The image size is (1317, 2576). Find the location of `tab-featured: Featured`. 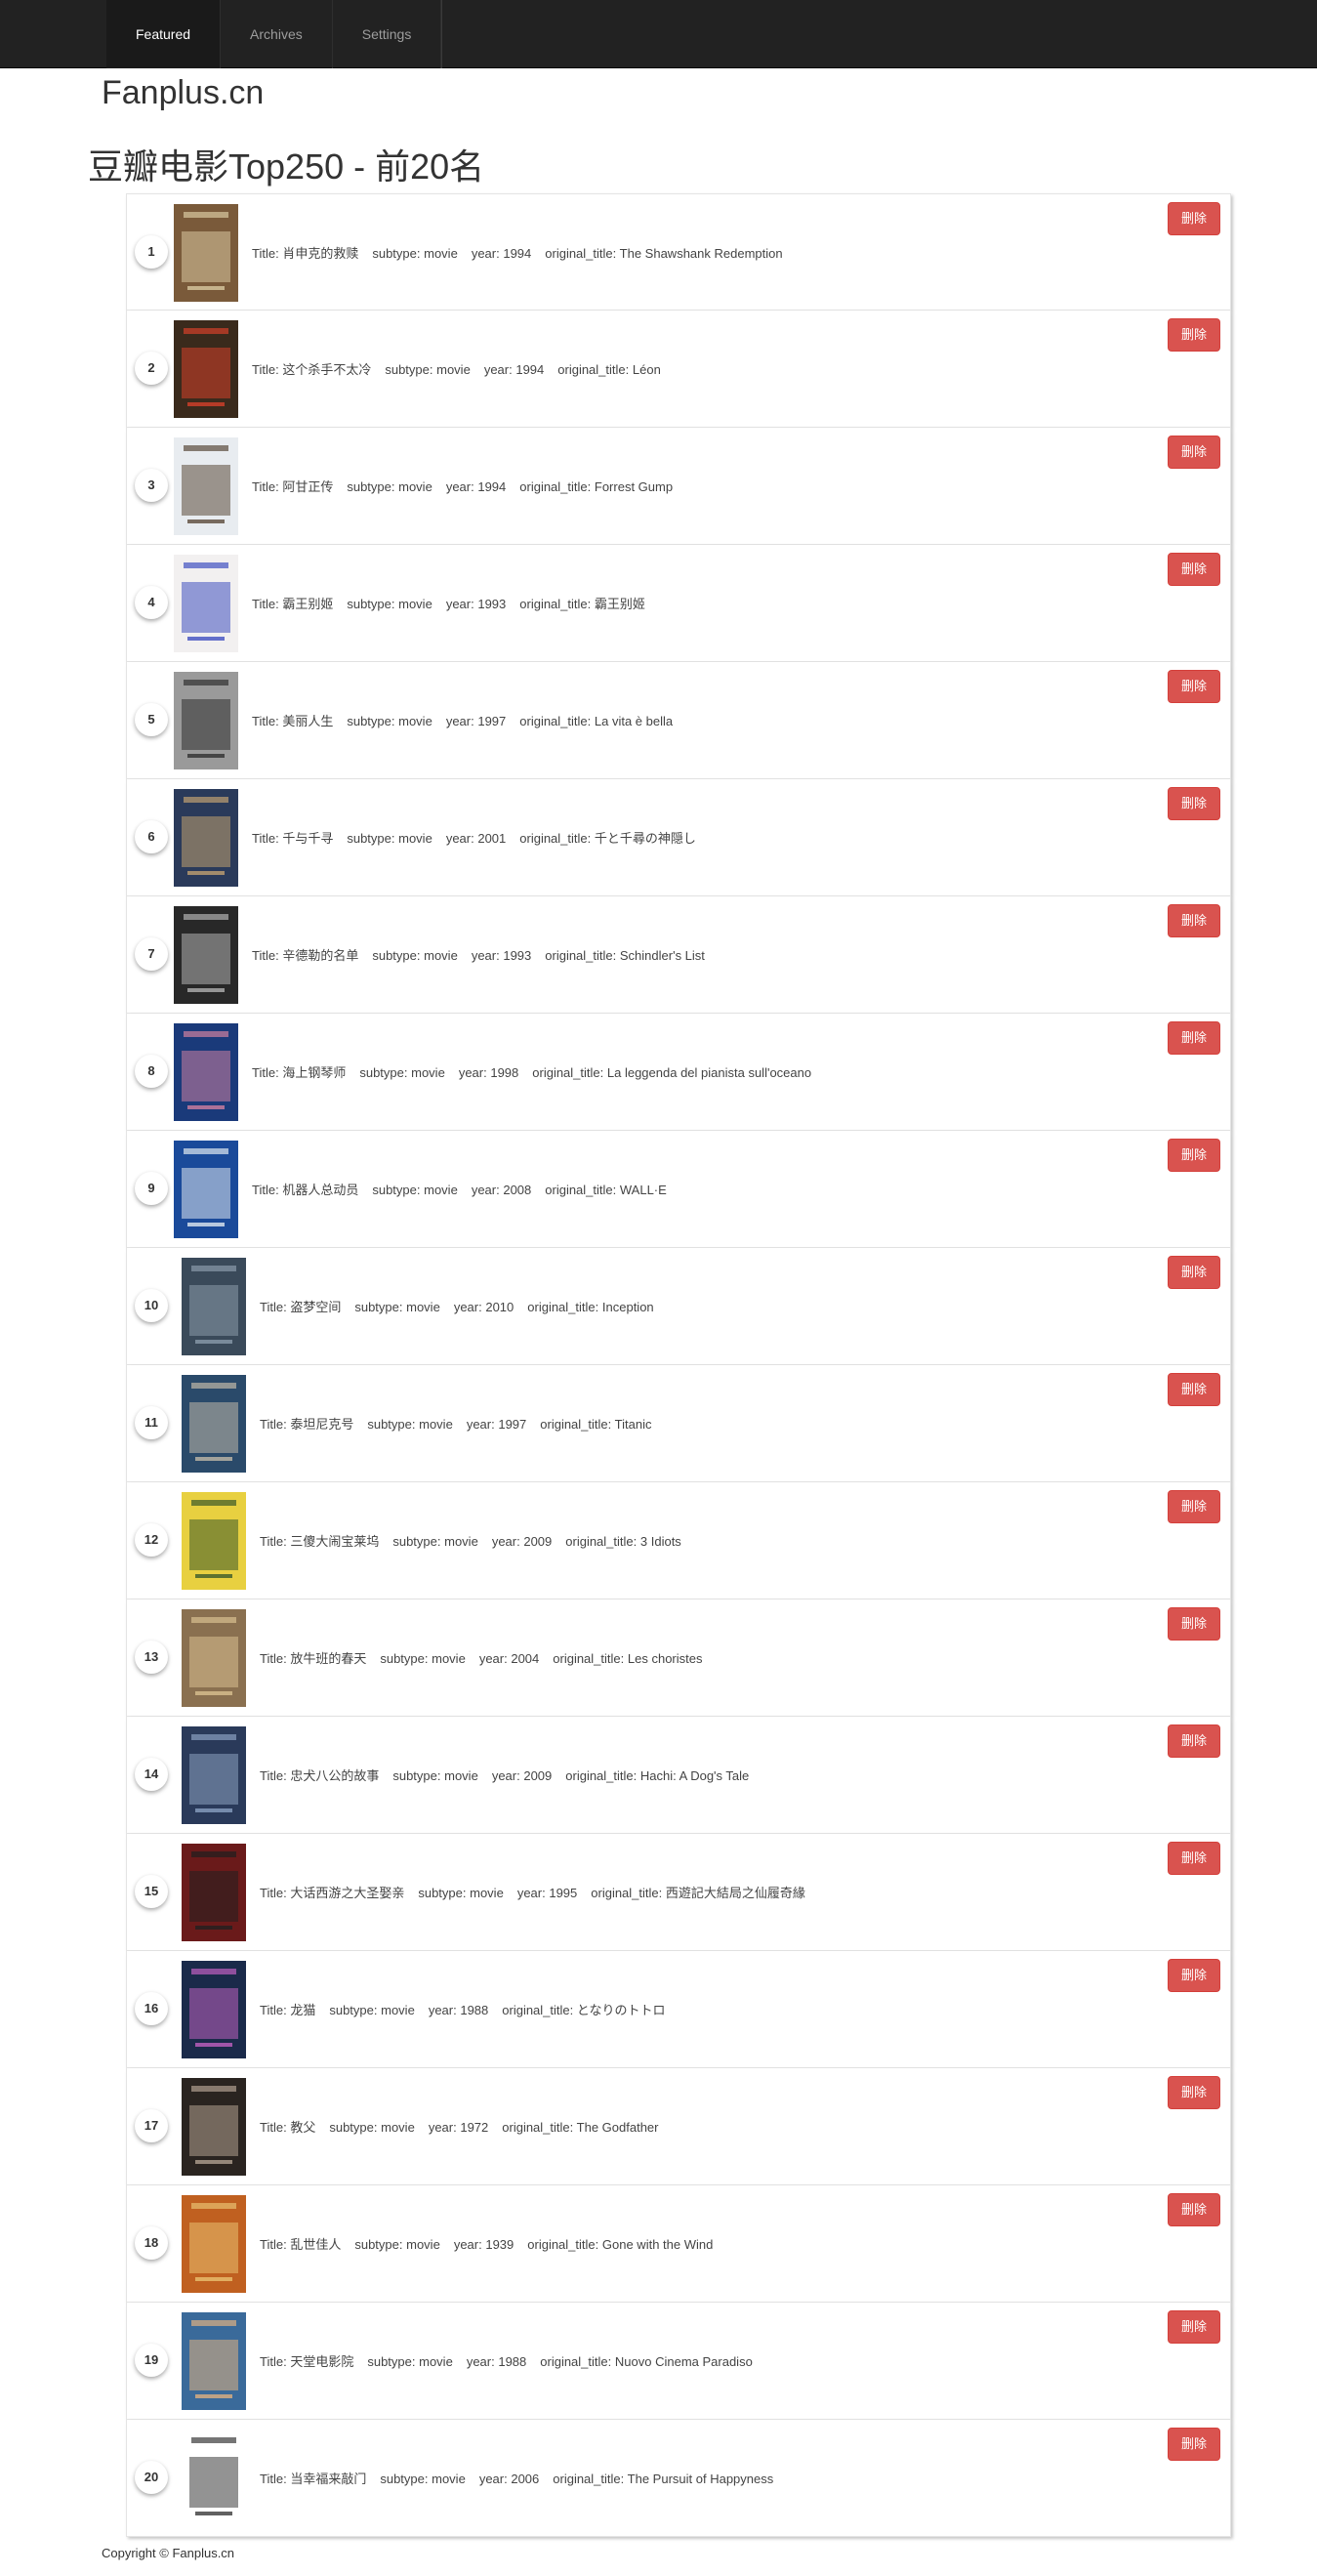

tab-featured: Featured is located at coordinates (164, 34).